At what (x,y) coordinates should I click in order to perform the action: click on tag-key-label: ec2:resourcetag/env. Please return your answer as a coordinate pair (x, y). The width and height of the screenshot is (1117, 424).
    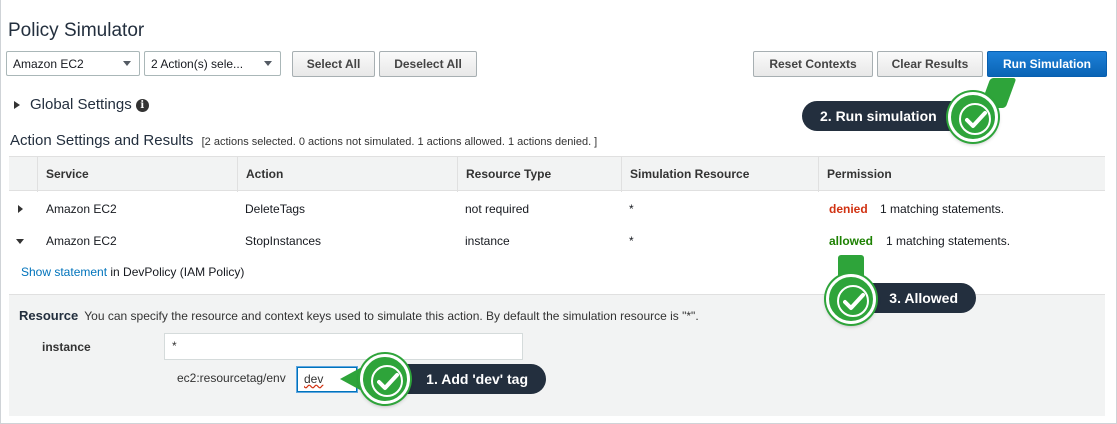
    Looking at the image, I should click on (231, 378).